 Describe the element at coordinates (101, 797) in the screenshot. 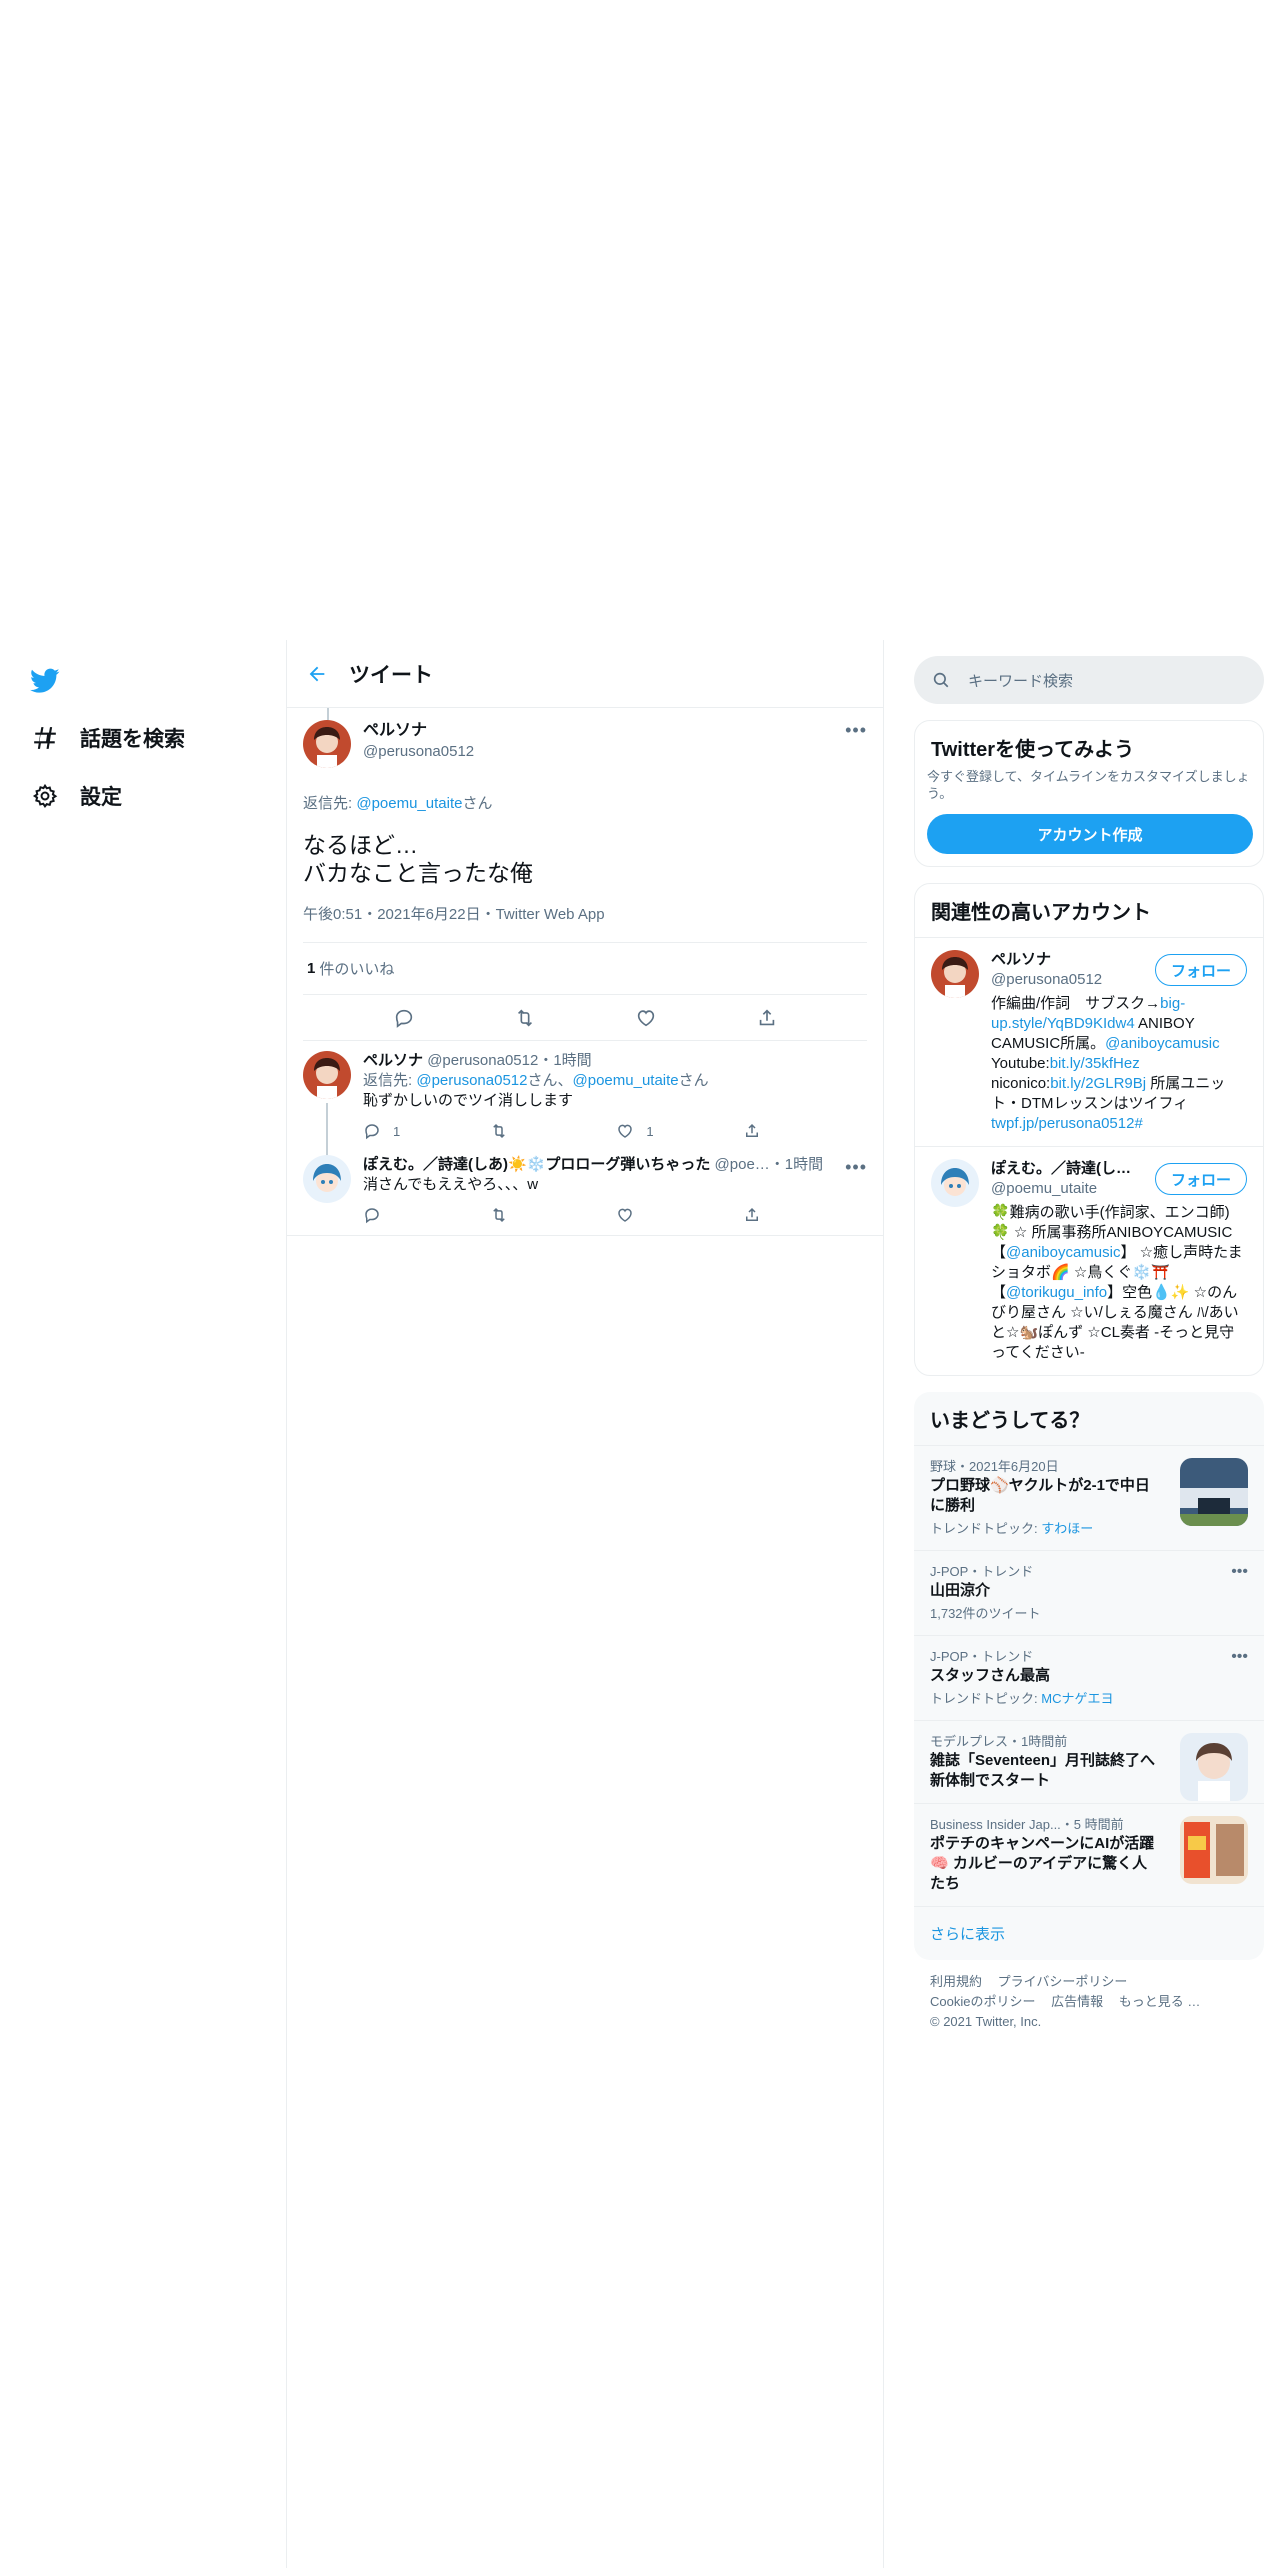

I see `nav-item-label: 設定` at that location.